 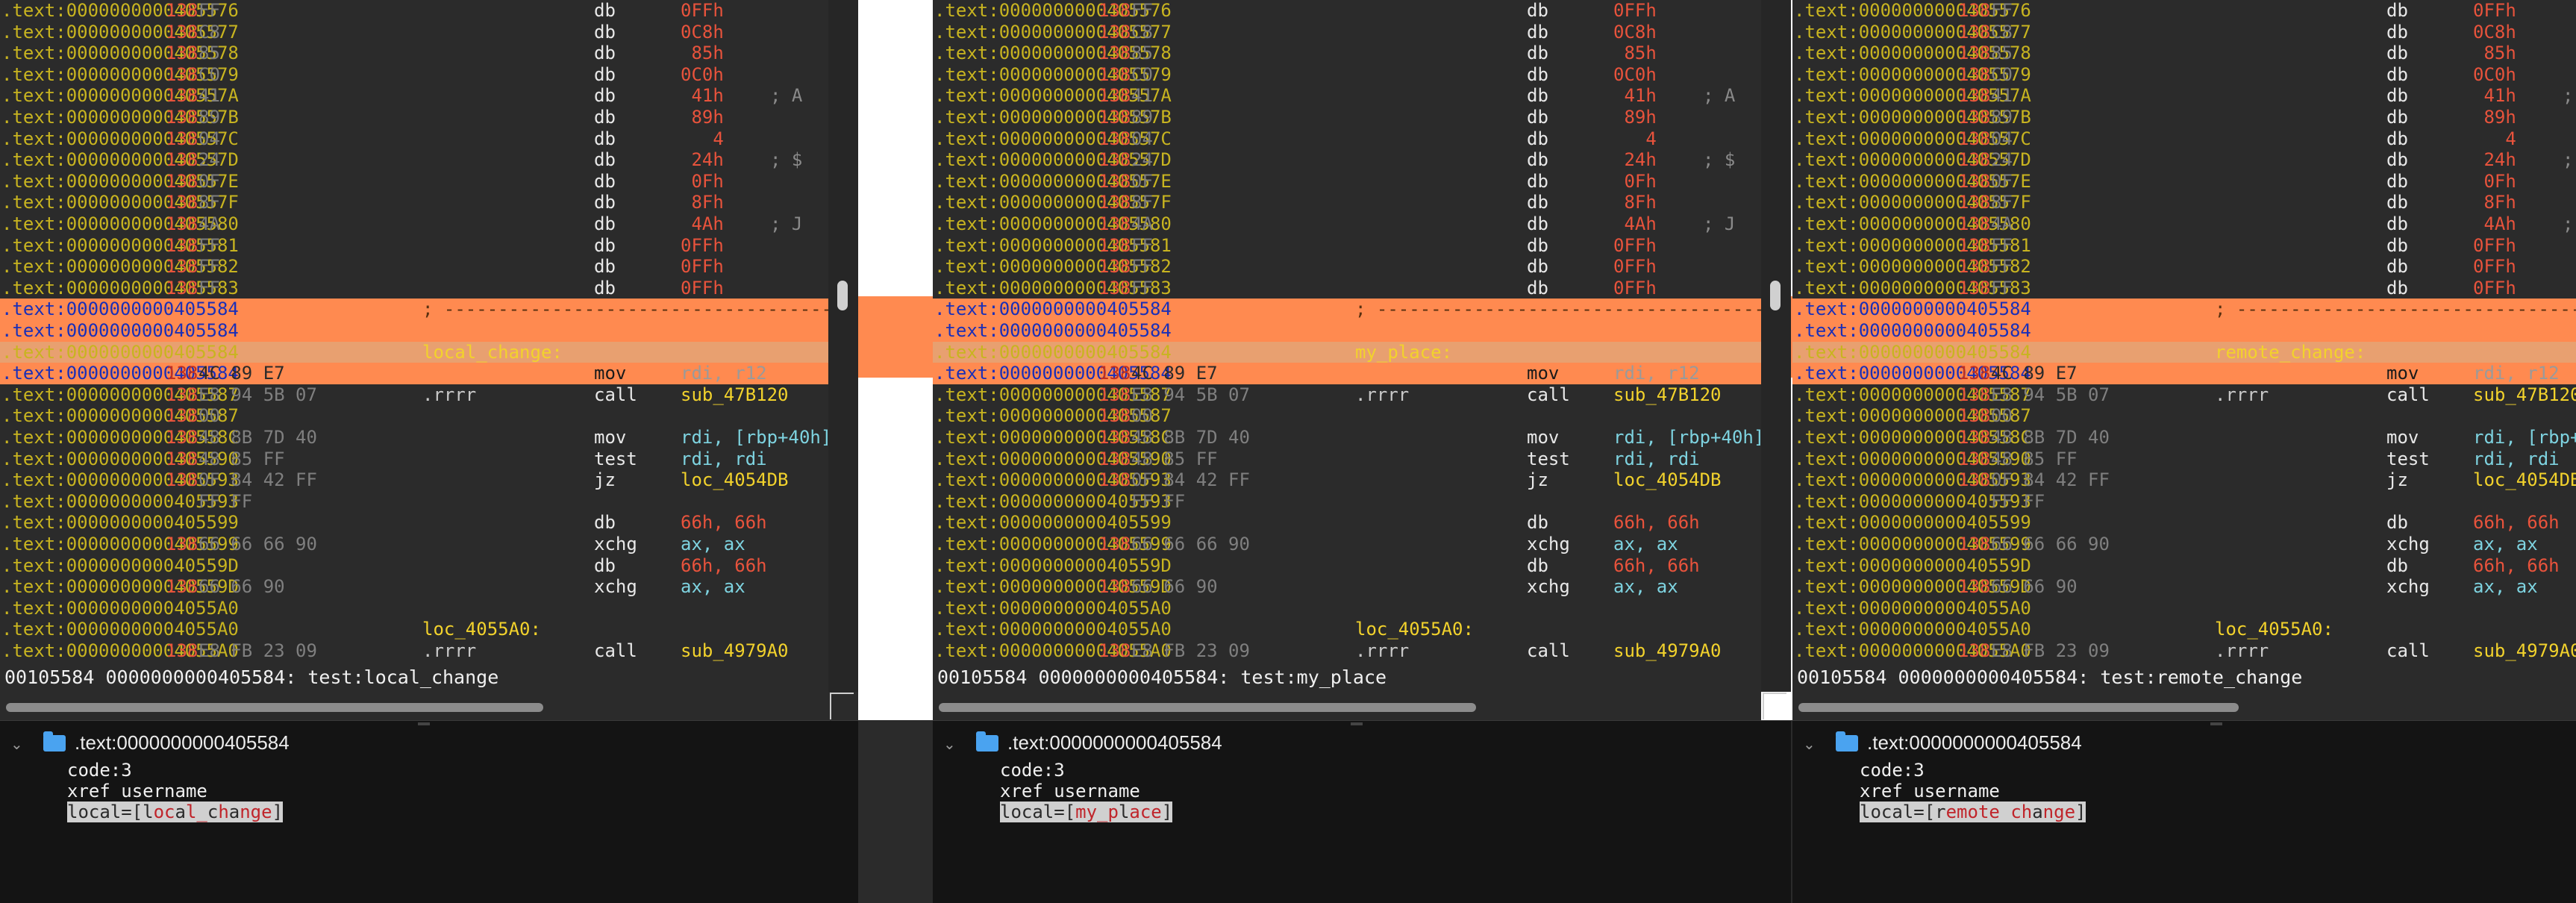 I want to click on listing-row: .text:0000000000405584 my_place:, so click(x=1347, y=352).